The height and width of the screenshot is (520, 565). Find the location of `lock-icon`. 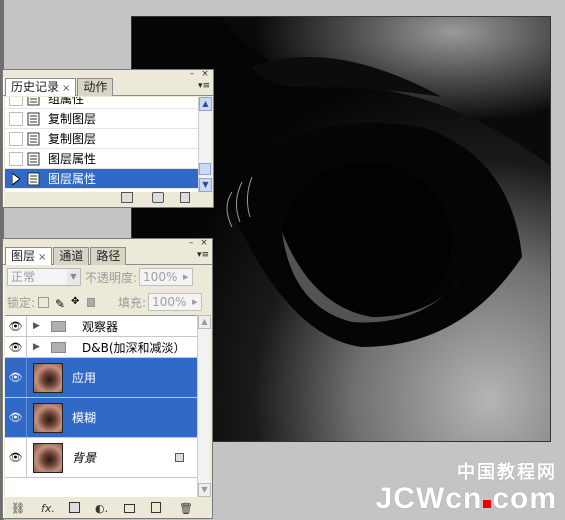

lock-icon is located at coordinates (179, 457).